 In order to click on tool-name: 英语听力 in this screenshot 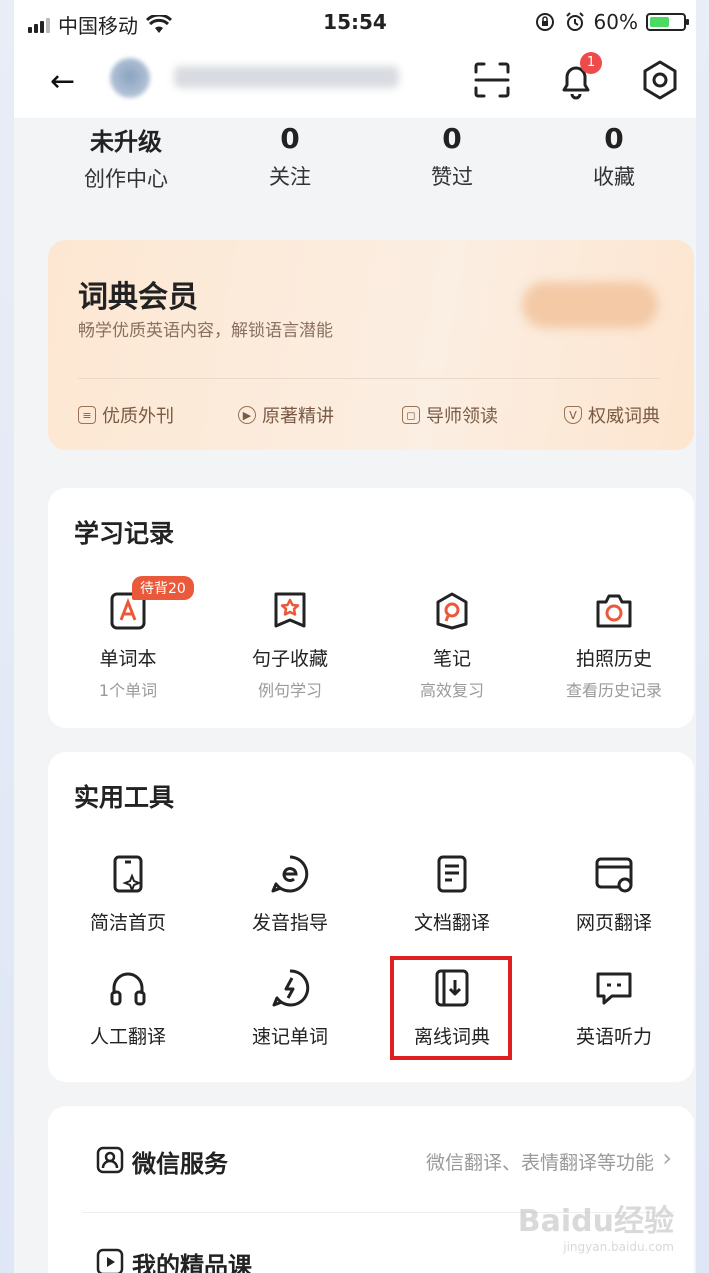, I will do `click(613, 1037)`.